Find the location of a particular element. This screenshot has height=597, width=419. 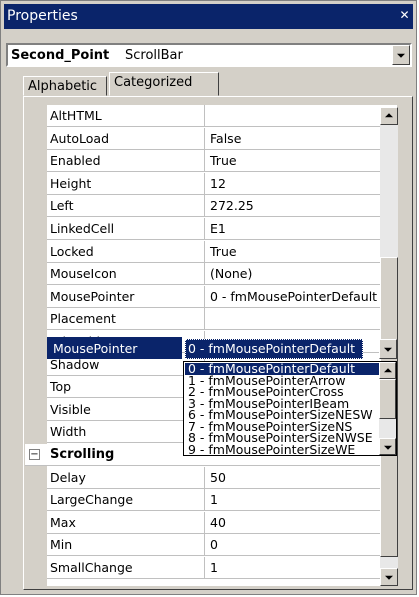

dropdown-scroll-down-button is located at coordinates (387, 446).